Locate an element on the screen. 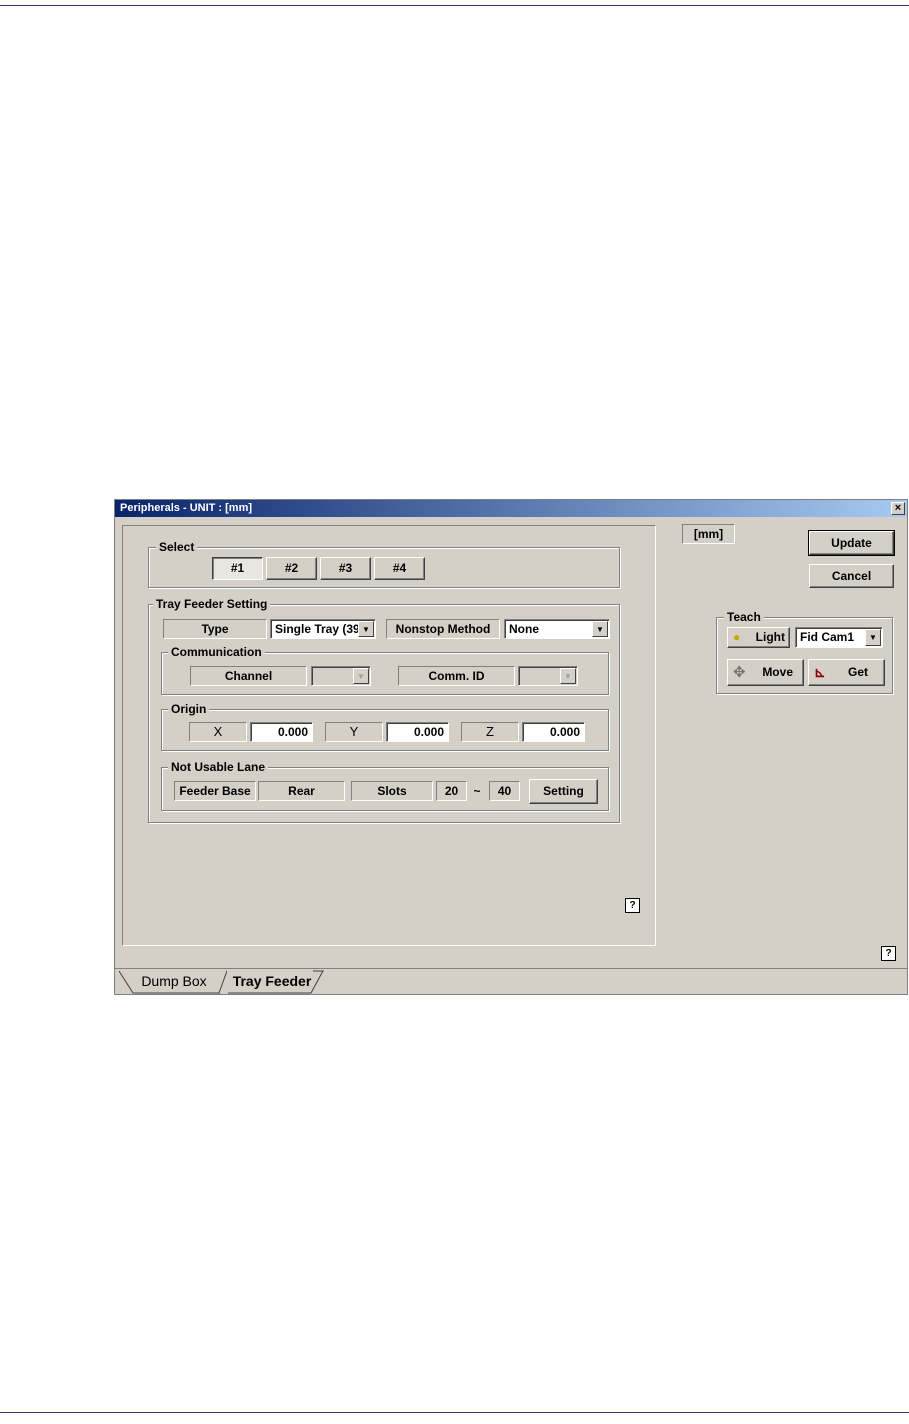 This screenshot has height=1424, width=909. get-position-icon: ⊾ is located at coordinates (820, 672).